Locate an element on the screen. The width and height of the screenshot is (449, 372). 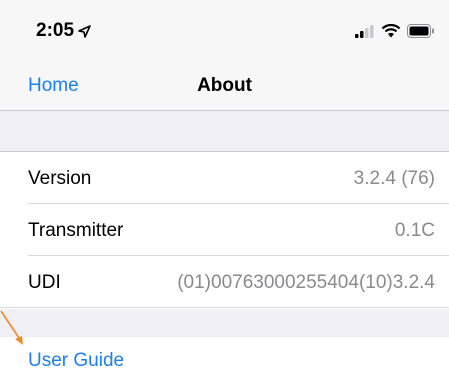
battery-icon is located at coordinates (420, 31).